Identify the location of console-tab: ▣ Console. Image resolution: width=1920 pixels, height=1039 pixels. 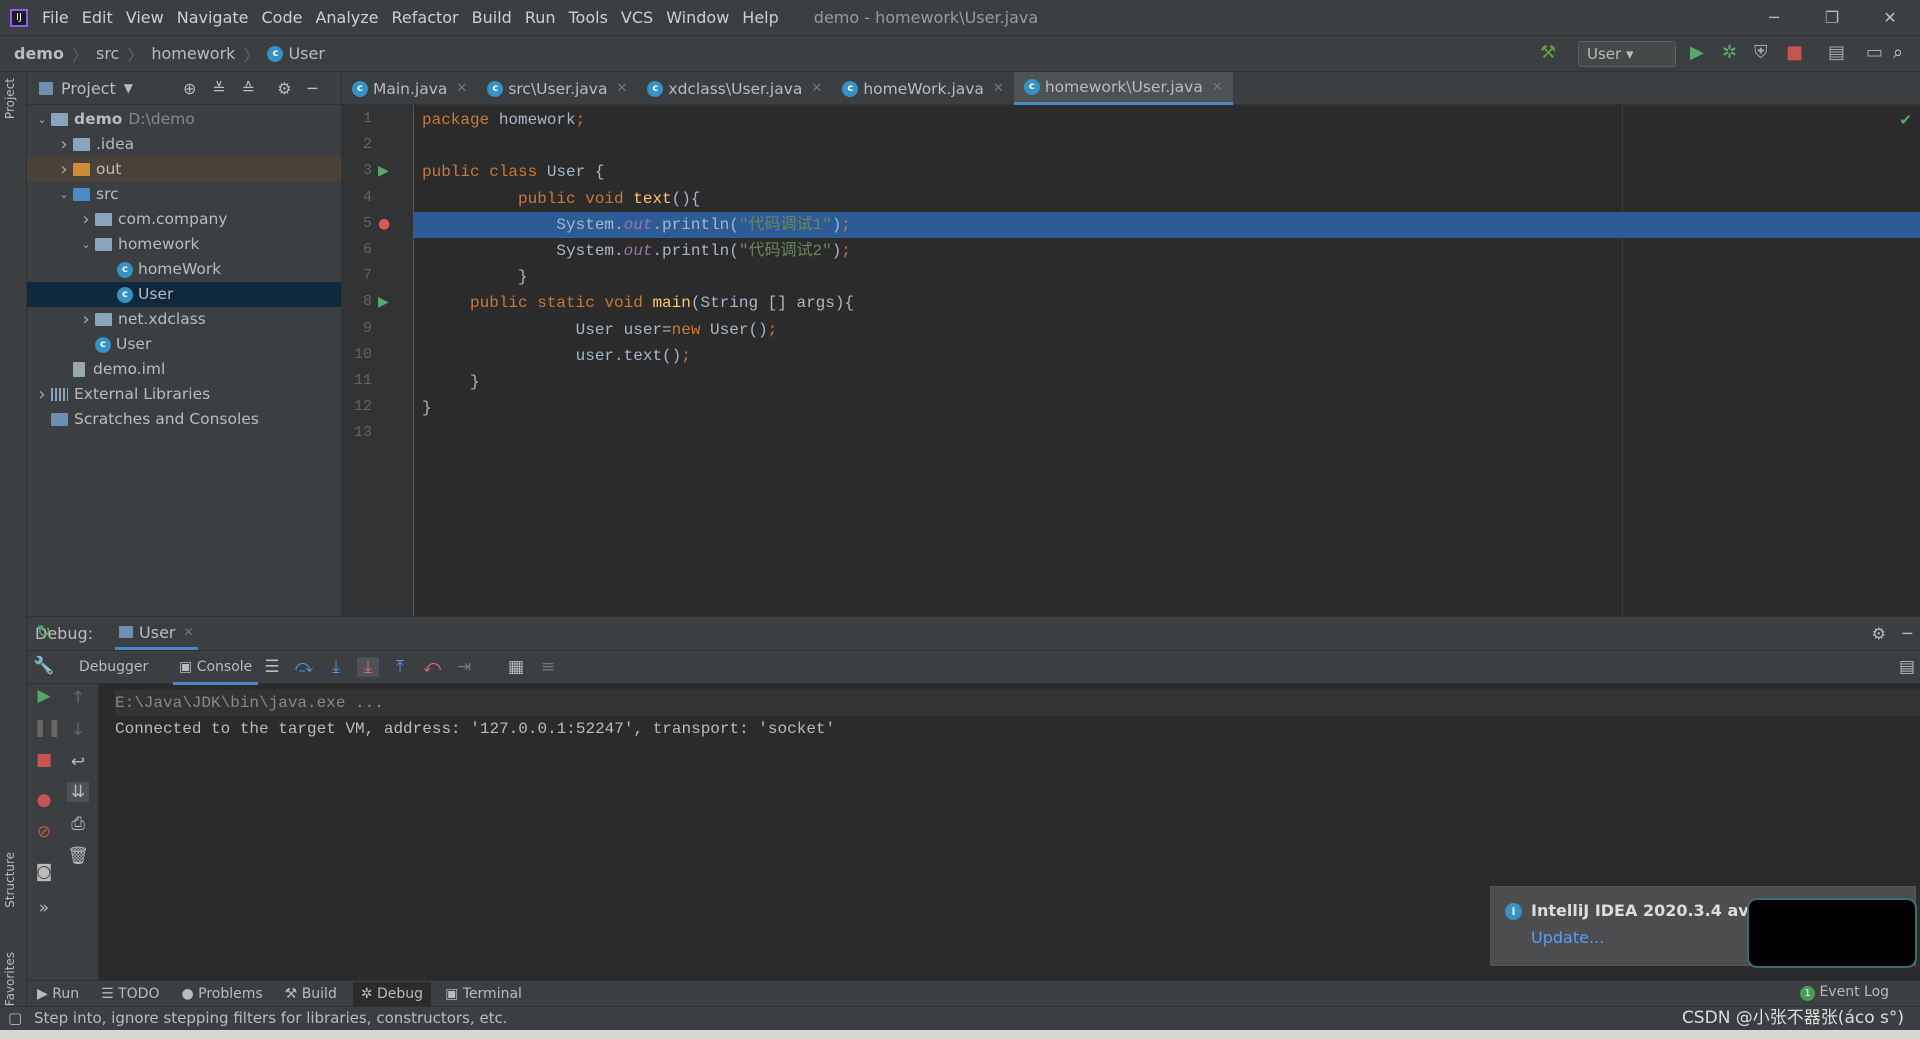
(216, 668).